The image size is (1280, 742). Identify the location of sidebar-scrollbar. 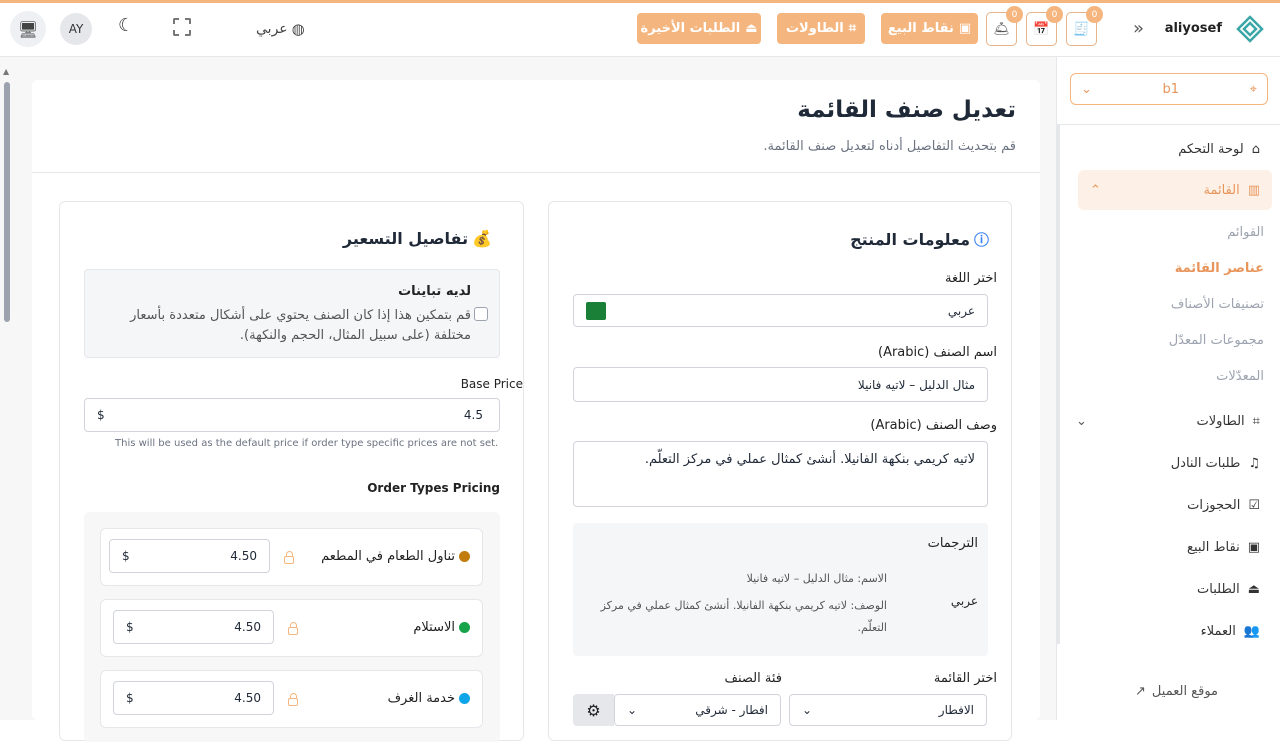
(1058, 384).